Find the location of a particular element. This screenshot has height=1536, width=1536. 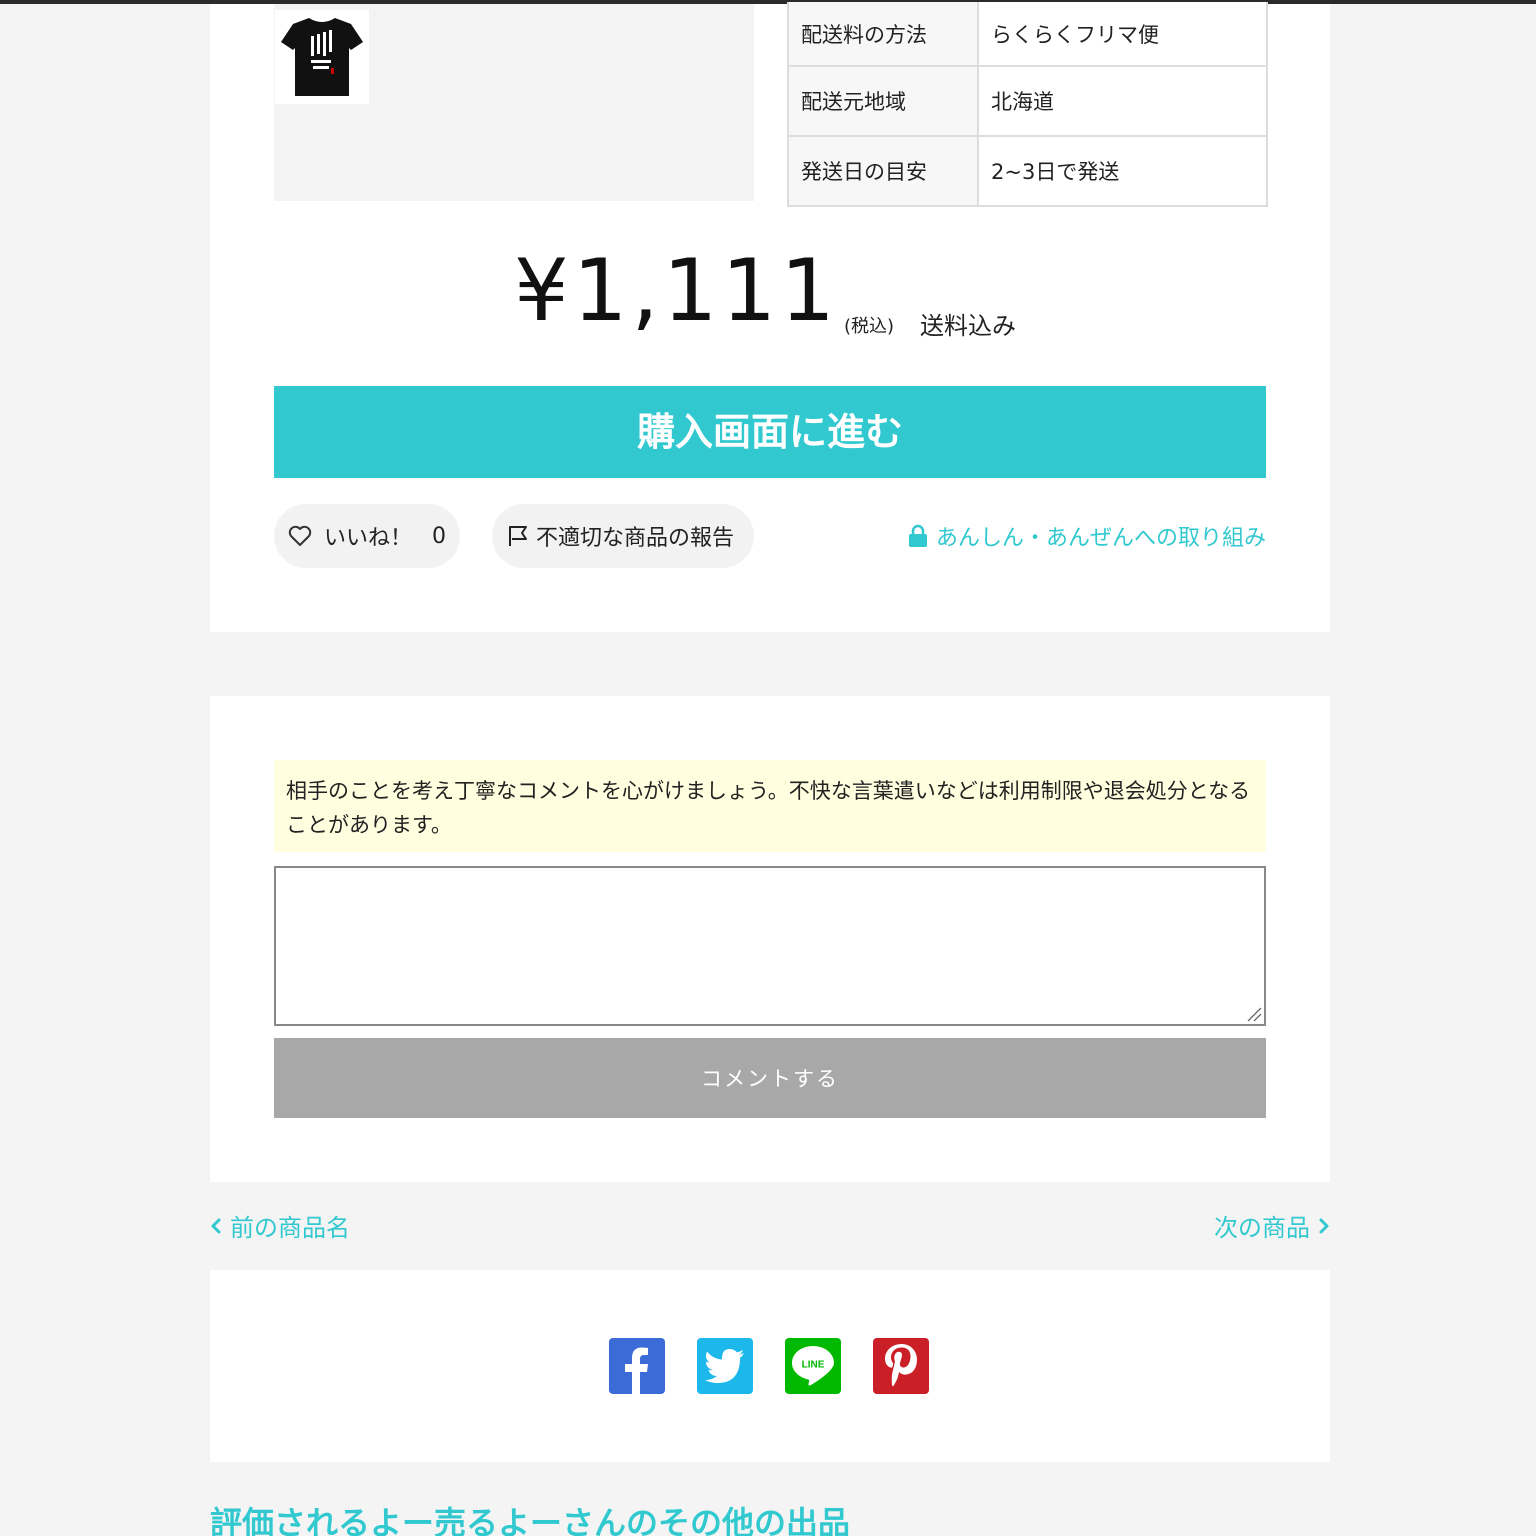

table-row: 発送日の目安 2~3日で発送 is located at coordinates (1027, 171).